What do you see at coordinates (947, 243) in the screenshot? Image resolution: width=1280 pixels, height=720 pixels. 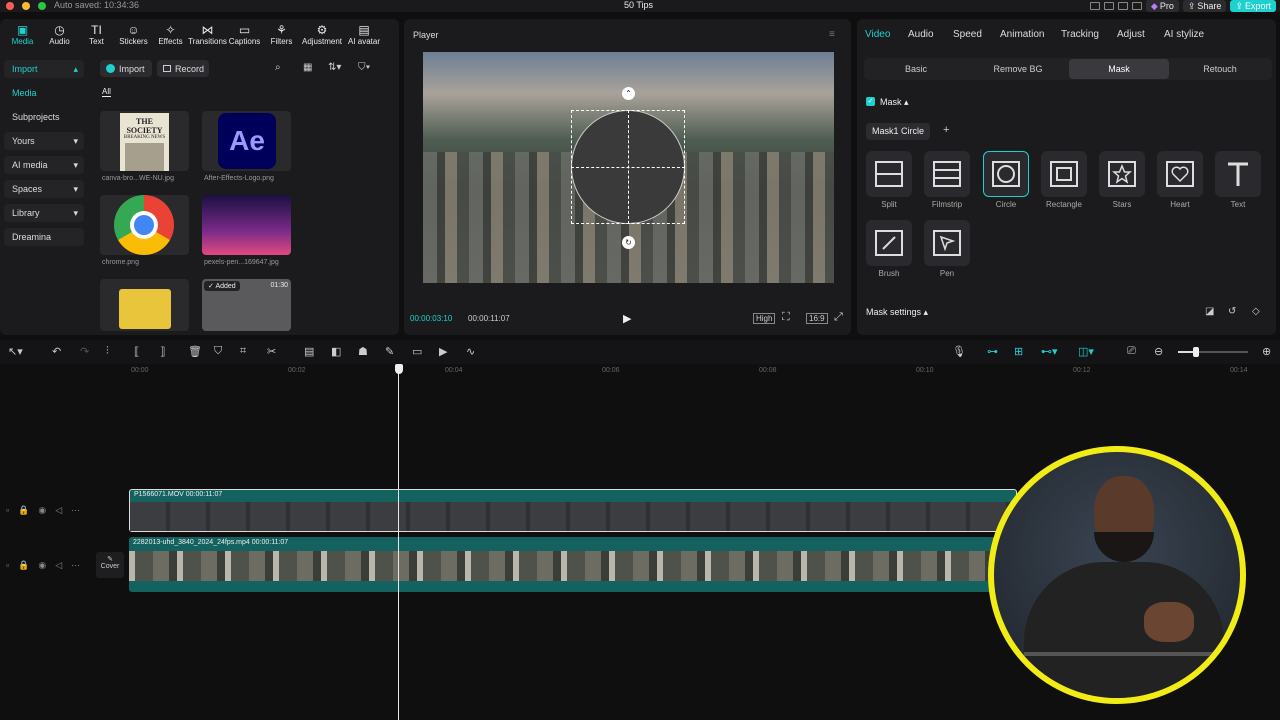 I see `mask-pen-button` at bounding box center [947, 243].